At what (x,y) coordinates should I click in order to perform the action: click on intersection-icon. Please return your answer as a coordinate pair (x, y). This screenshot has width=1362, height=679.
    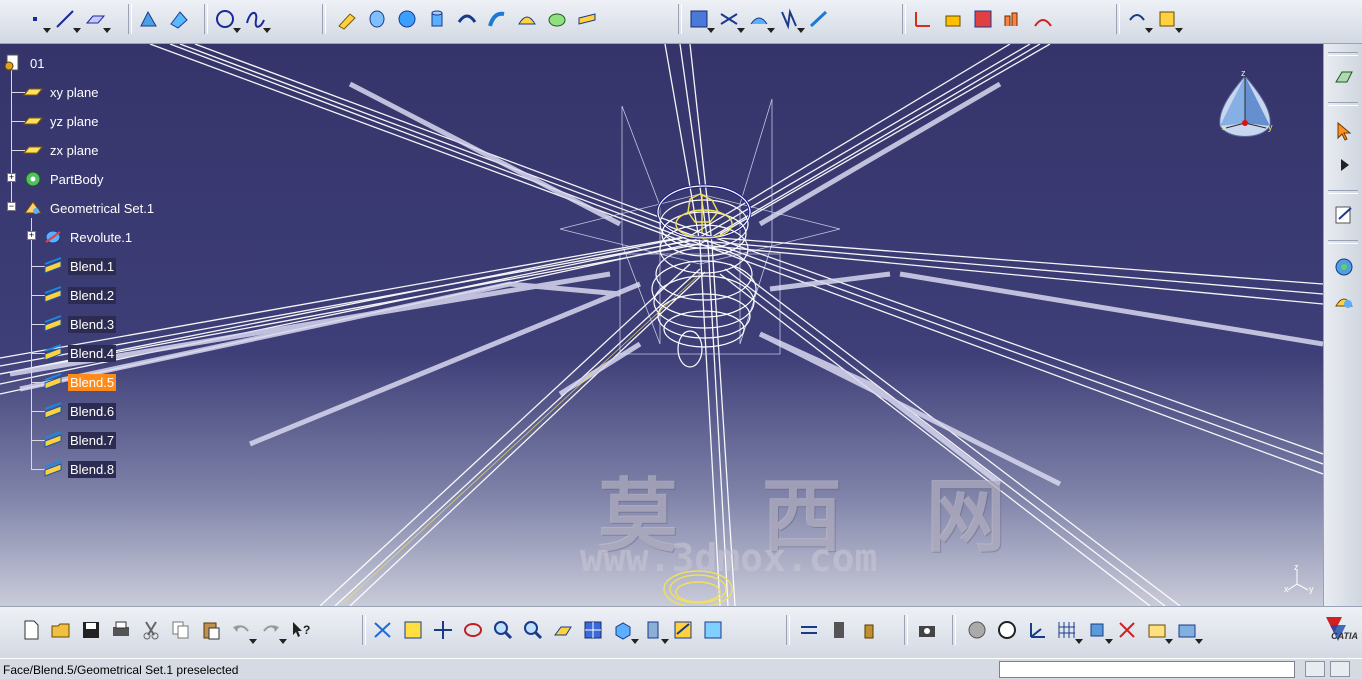
    Looking at the image, I should click on (179, 19).